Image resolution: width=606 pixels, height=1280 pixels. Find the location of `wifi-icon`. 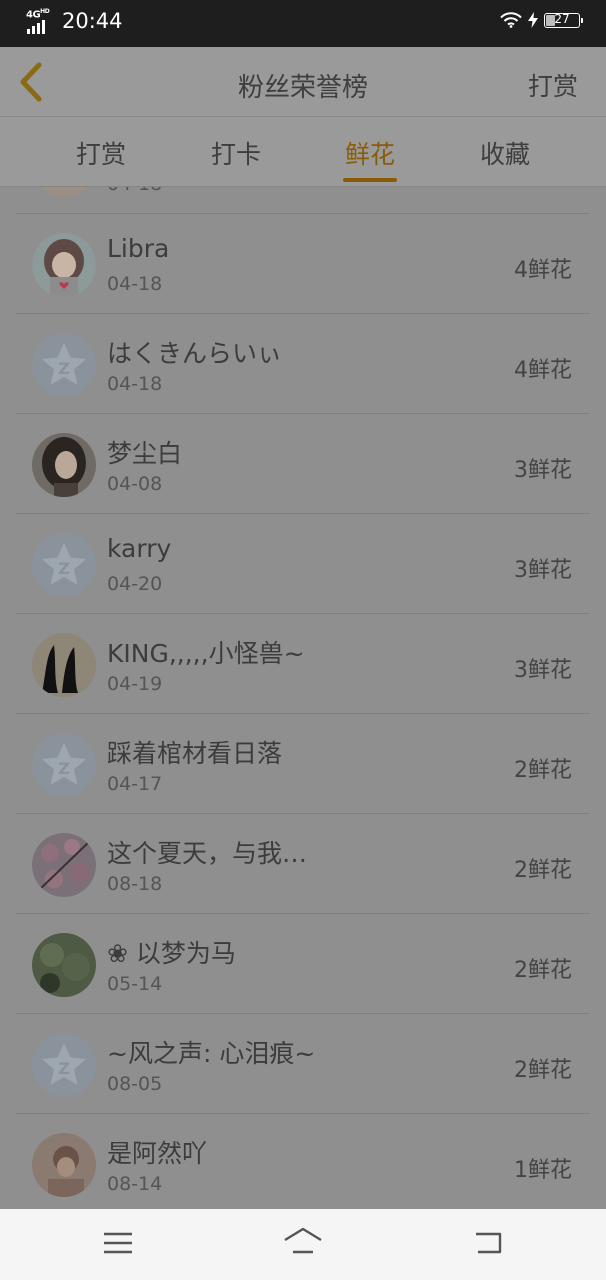

wifi-icon is located at coordinates (511, 20).